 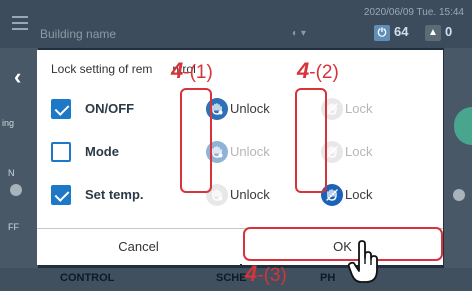 I want to click on row-label: ON/OFF, so click(x=110, y=108).